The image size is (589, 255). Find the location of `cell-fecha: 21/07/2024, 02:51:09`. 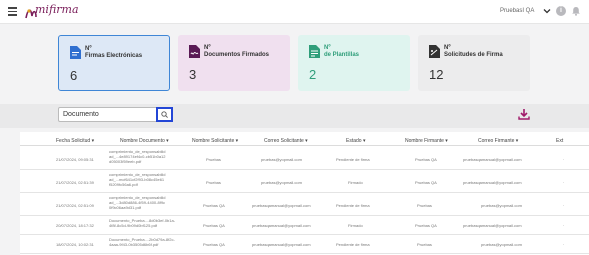

cell-fecha: 21/07/2024, 02:51:09 is located at coordinates (75, 205).